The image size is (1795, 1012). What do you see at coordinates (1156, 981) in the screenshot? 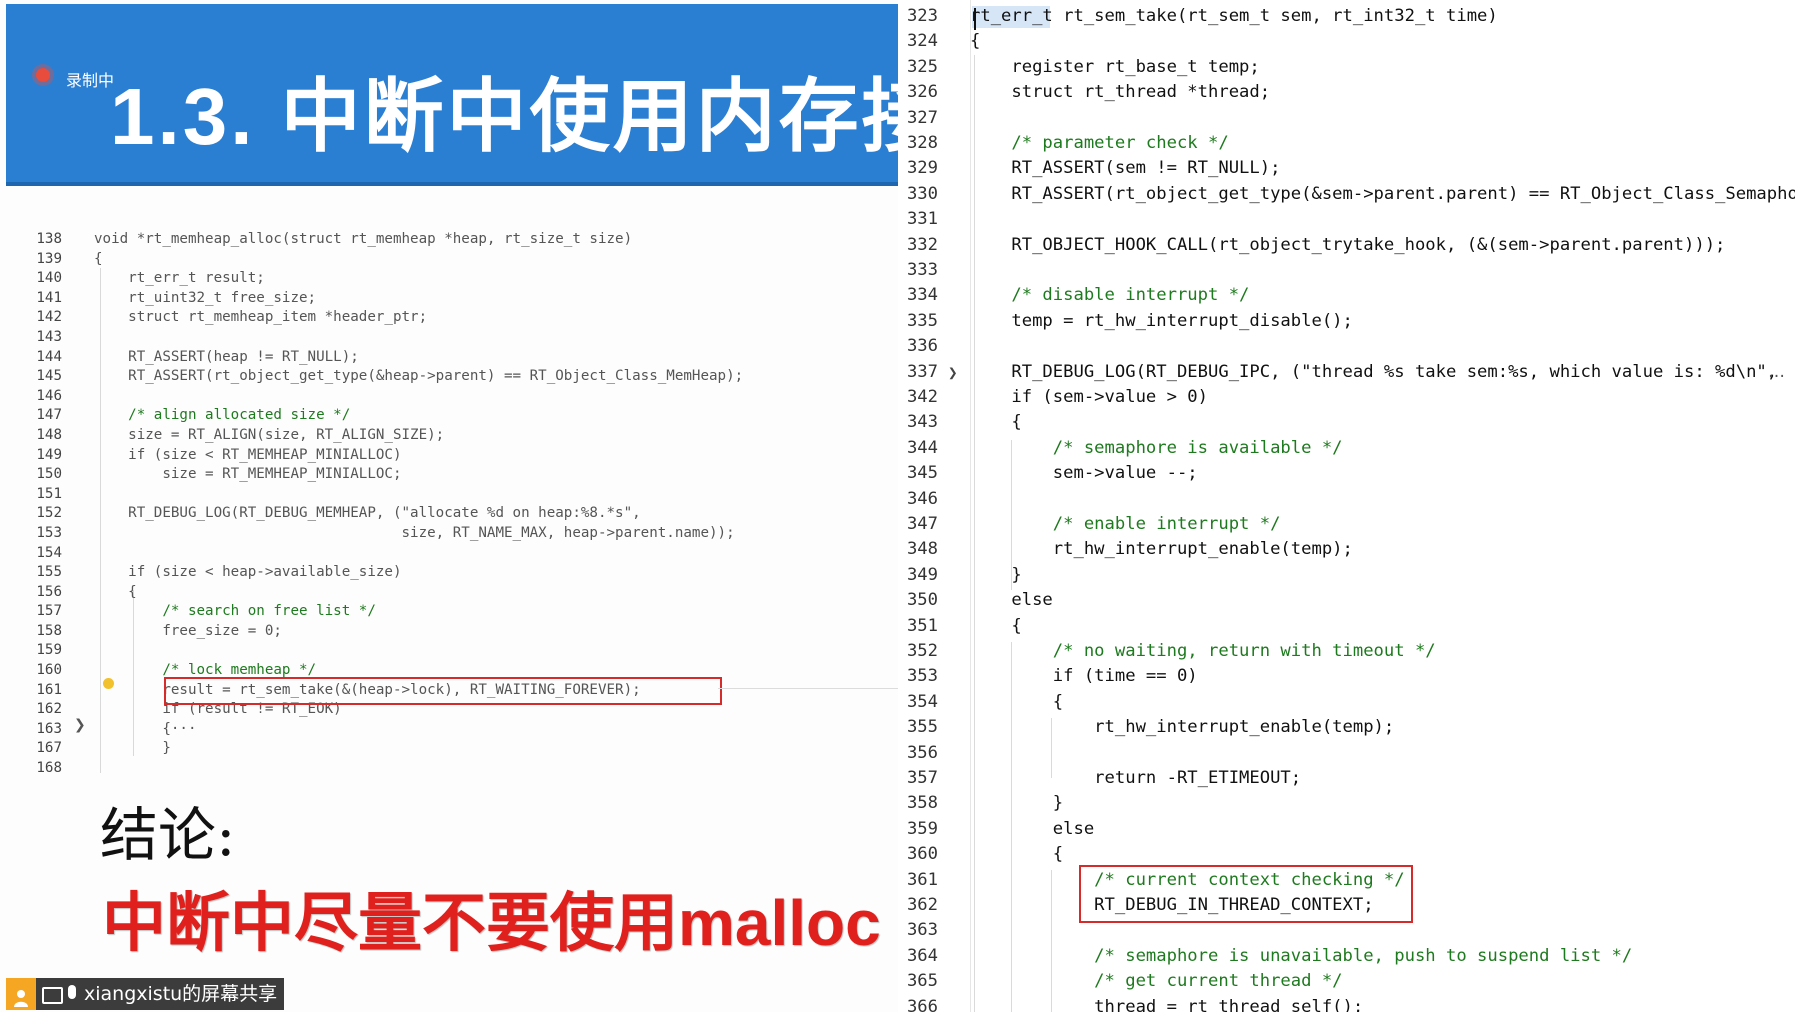
I see `code-text: /* get current thread */` at bounding box center [1156, 981].